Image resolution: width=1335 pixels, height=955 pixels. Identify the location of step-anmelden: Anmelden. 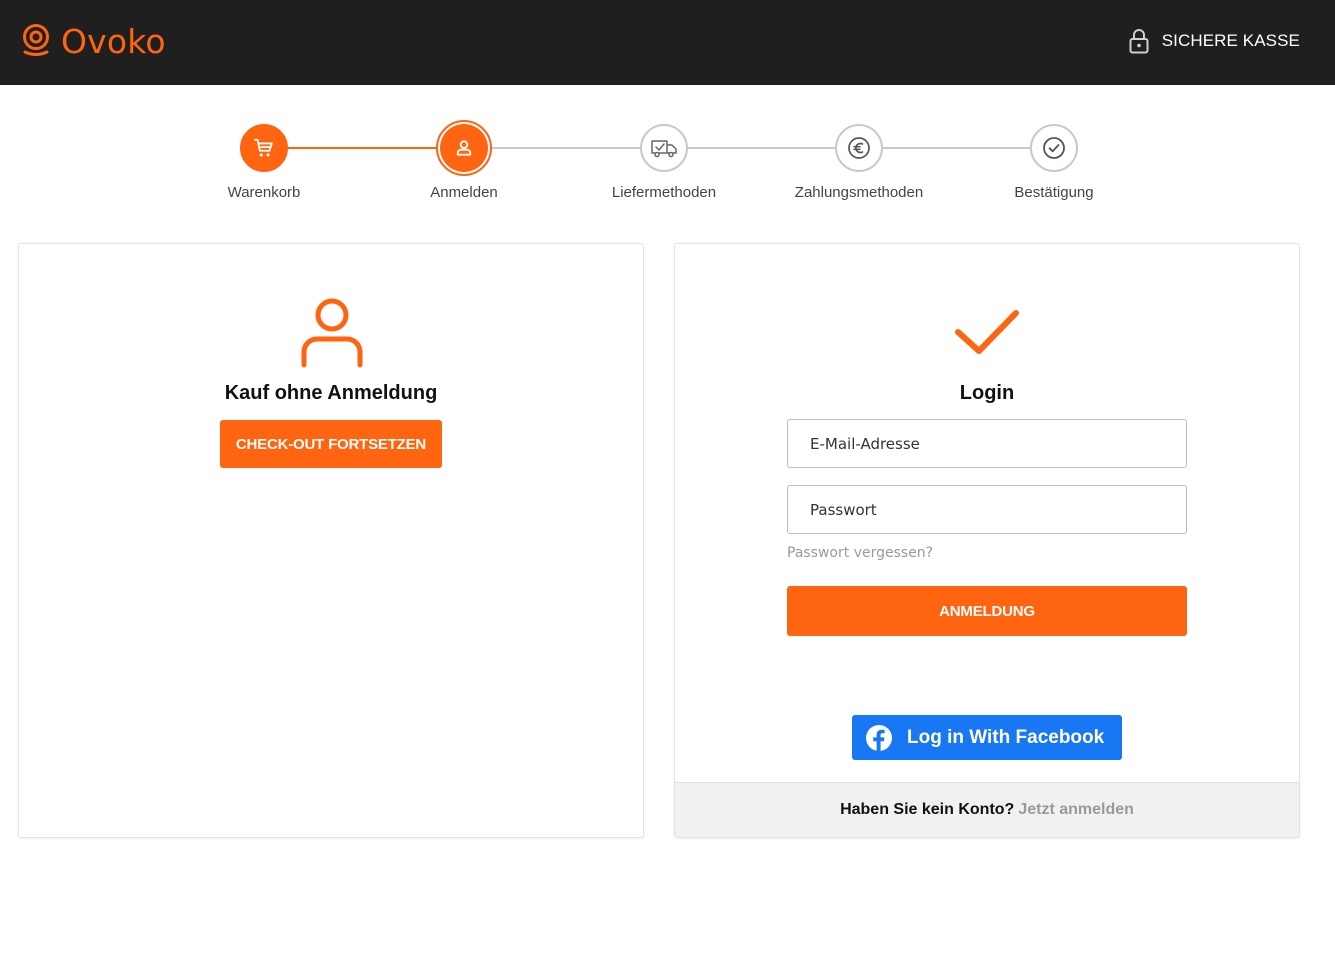
(464, 159).